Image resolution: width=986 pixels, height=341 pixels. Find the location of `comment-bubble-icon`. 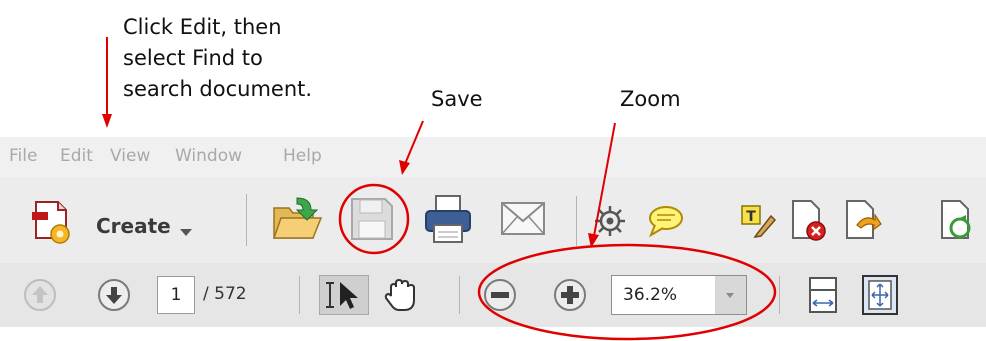

comment-bubble-icon is located at coordinates (665, 222).